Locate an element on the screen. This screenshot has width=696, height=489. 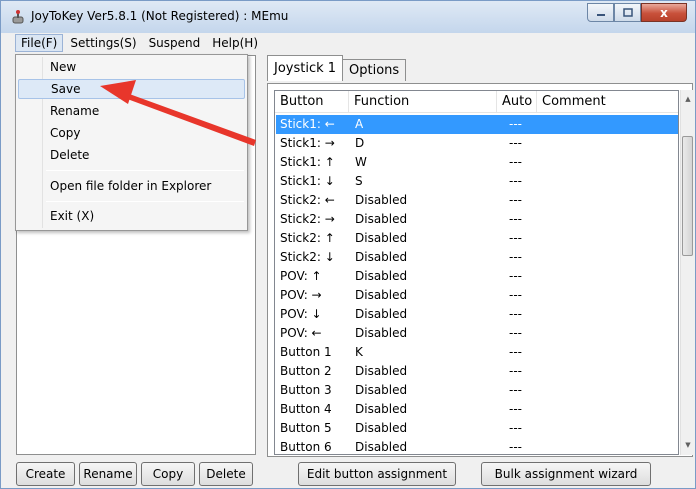
table-row: POV: ↓ Disabled --- is located at coordinates (477, 314).